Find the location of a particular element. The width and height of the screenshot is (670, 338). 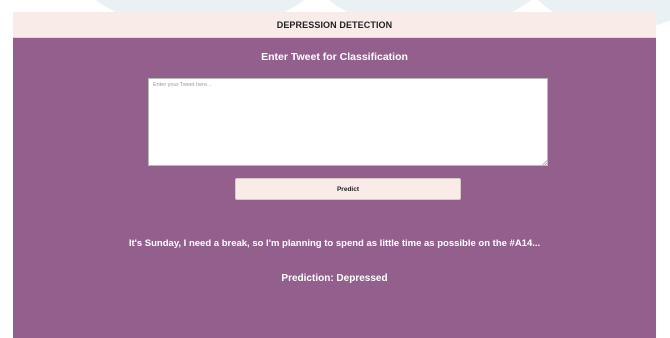

predict-button: Predict is located at coordinates (348, 189).